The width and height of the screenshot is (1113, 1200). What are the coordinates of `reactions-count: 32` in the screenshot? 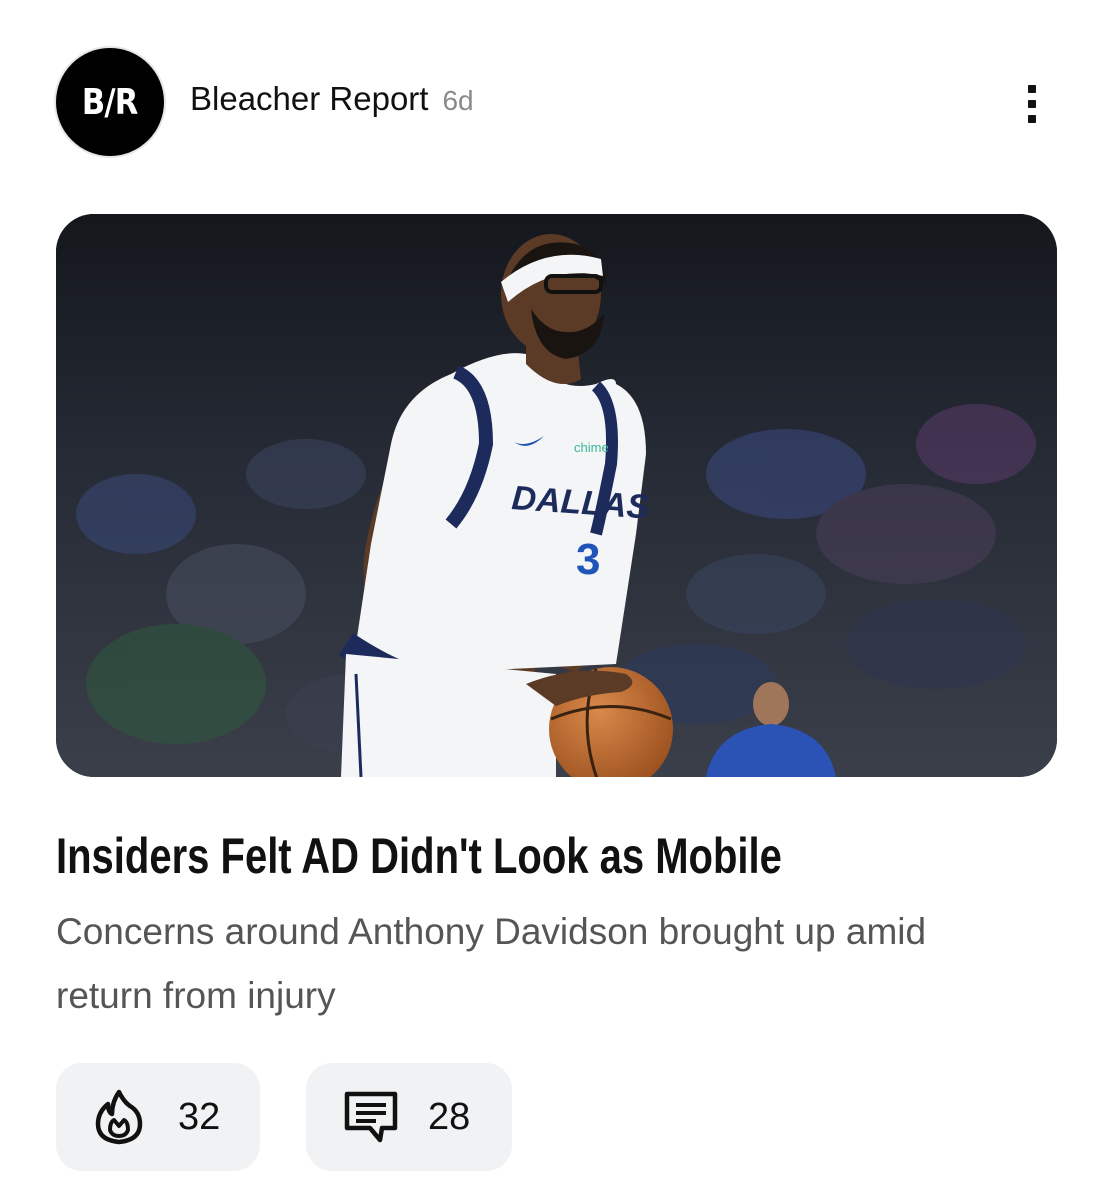 It's located at (199, 1117).